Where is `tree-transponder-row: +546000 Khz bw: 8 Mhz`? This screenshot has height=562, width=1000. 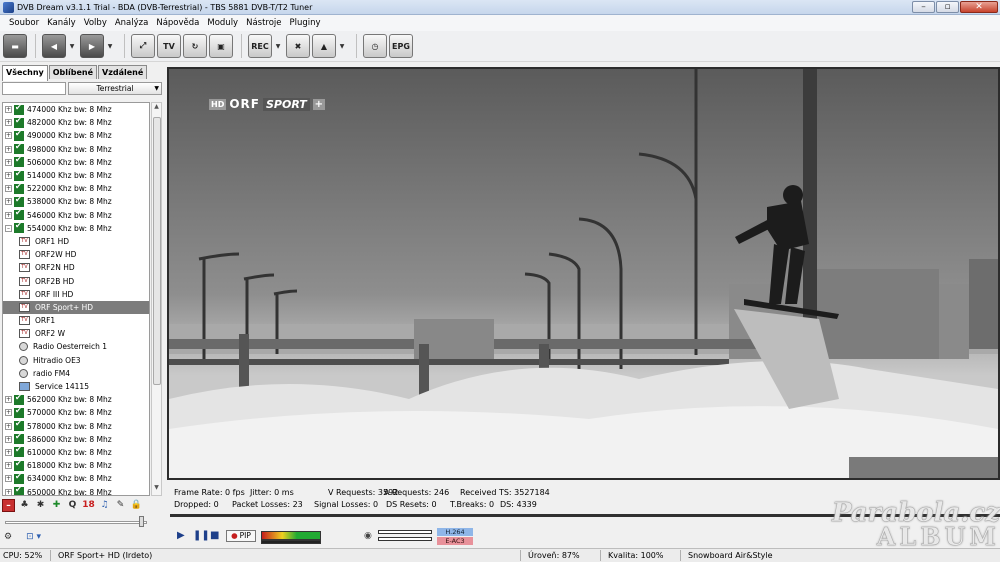
tree-transponder-row: +546000 Khz bw: 8 Mhz is located at coordinates (76, 215).